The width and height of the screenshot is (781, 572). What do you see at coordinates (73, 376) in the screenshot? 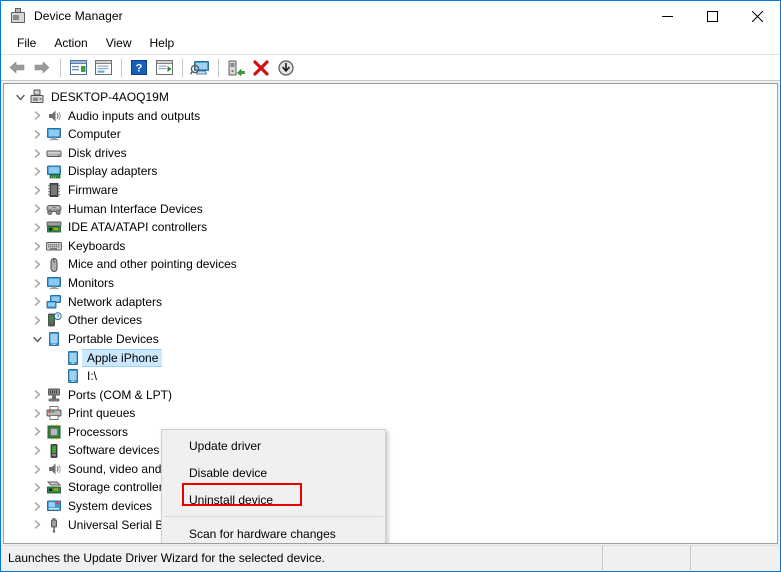
I see `portable-device-icon` at bounding box center [73, 376].